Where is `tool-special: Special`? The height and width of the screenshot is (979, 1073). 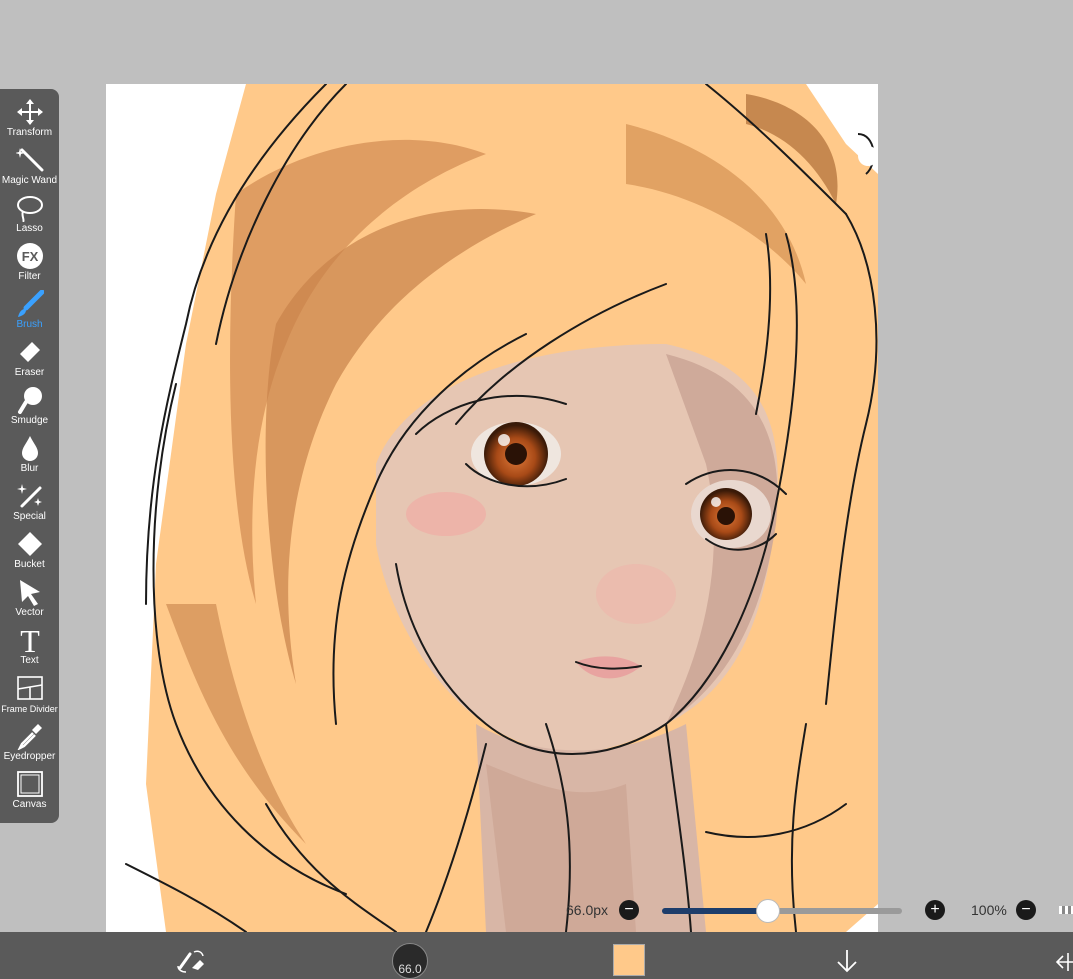 tool-special: Special is located at coordinates (29, 501).